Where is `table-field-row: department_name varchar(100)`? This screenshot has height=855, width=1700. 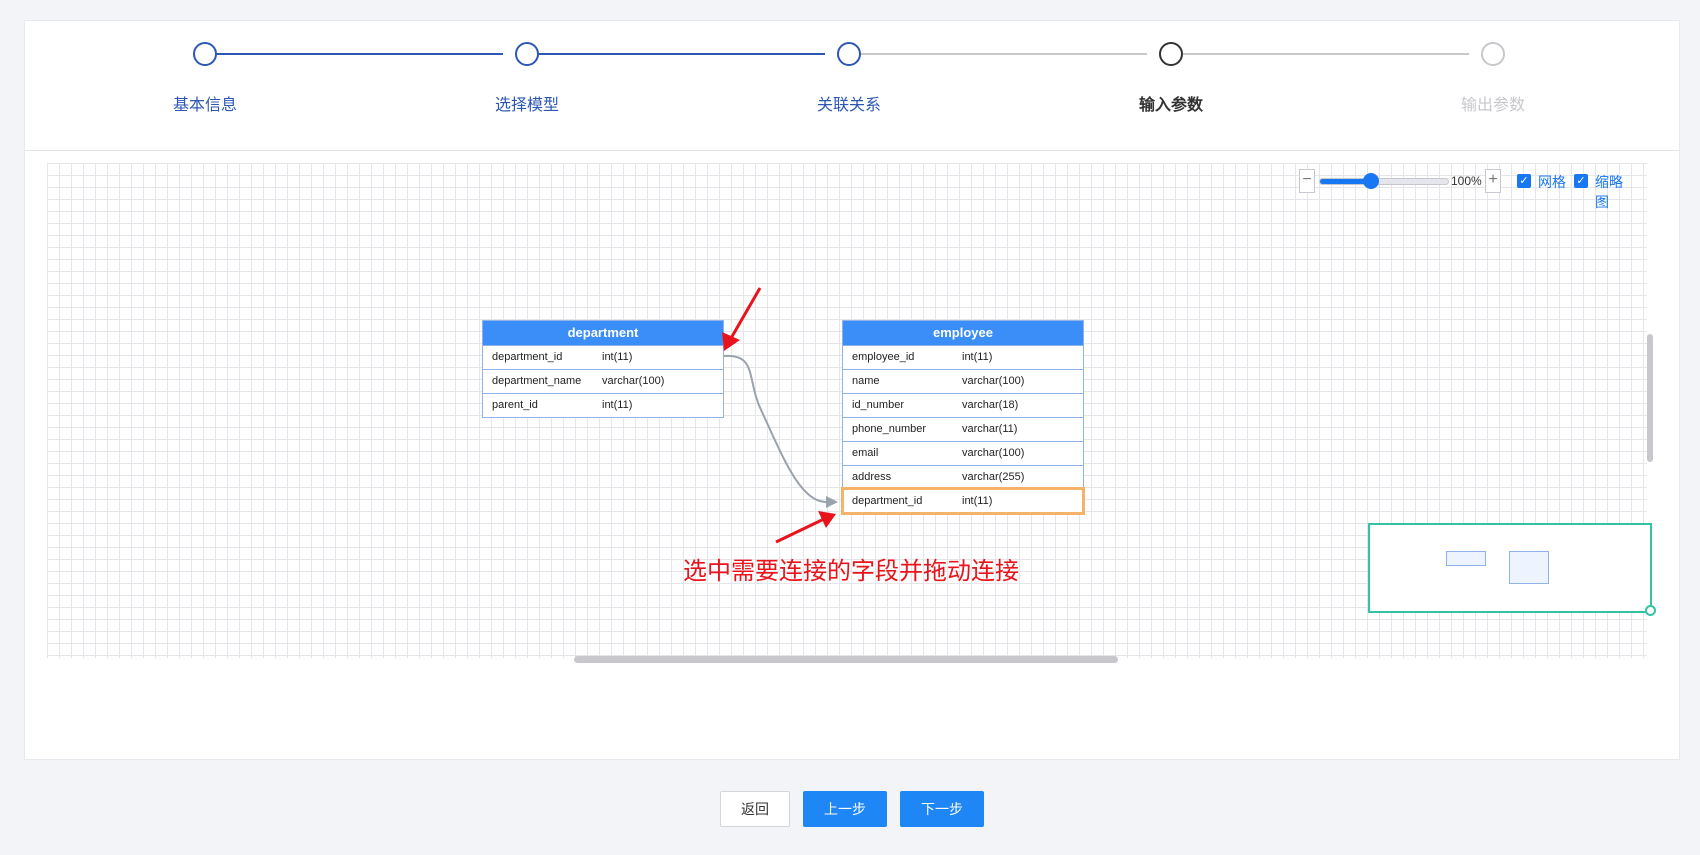
table-field-row: department_name varchar(100) is located at coordinates (603, 381).